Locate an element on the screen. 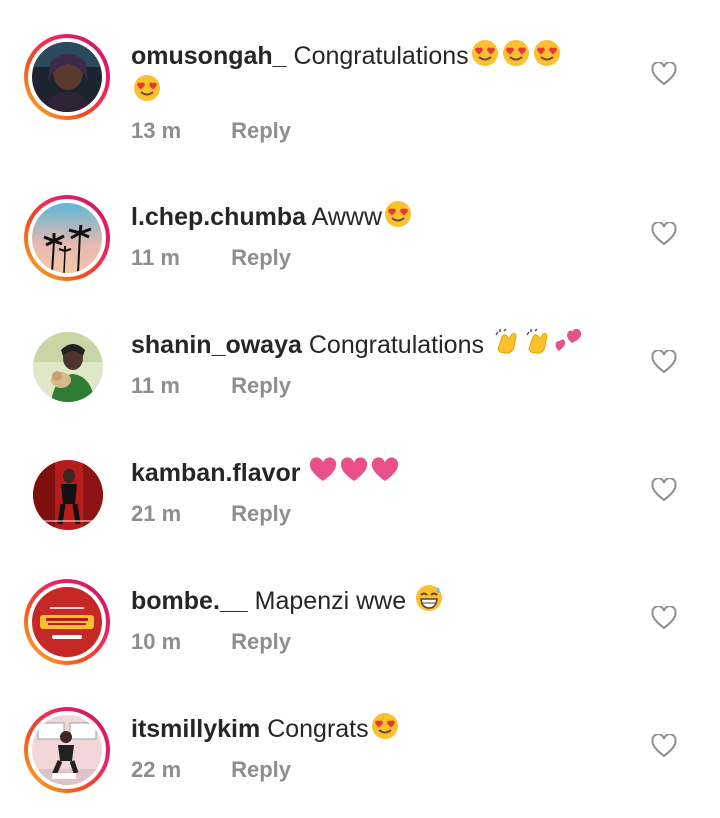 The height and width of the screenshot is (818, 720). comment-text: kamban.flavor is located at coordinates (381, 472).